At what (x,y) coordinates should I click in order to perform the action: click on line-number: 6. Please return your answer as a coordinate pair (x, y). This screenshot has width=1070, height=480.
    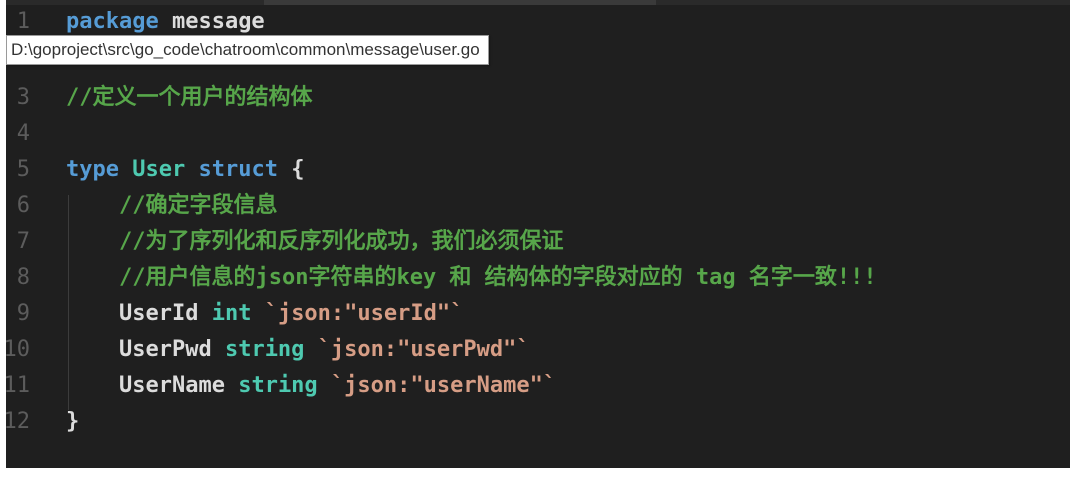
    Looking at the image, I should click on (23, 205).